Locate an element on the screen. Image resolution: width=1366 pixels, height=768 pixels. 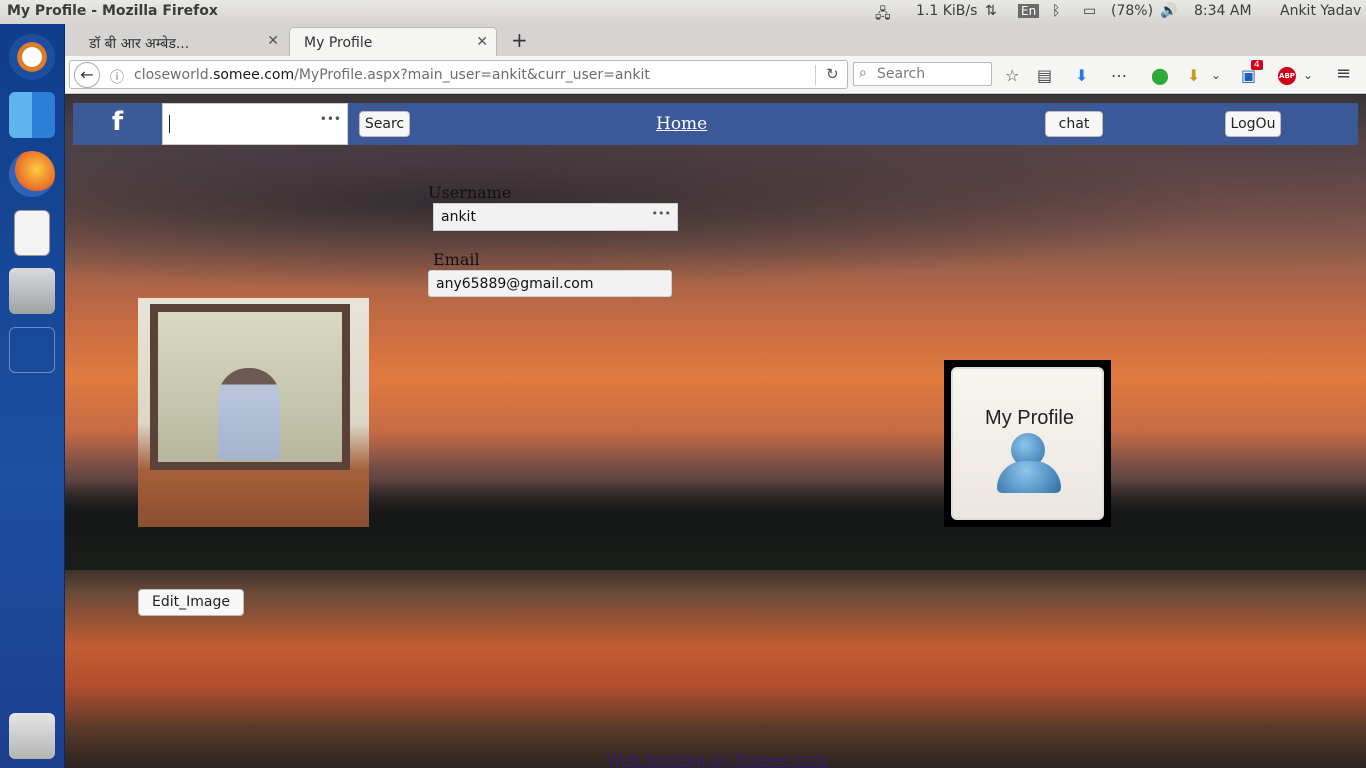
chat-button: chat is located at coordinates (1074, 124).